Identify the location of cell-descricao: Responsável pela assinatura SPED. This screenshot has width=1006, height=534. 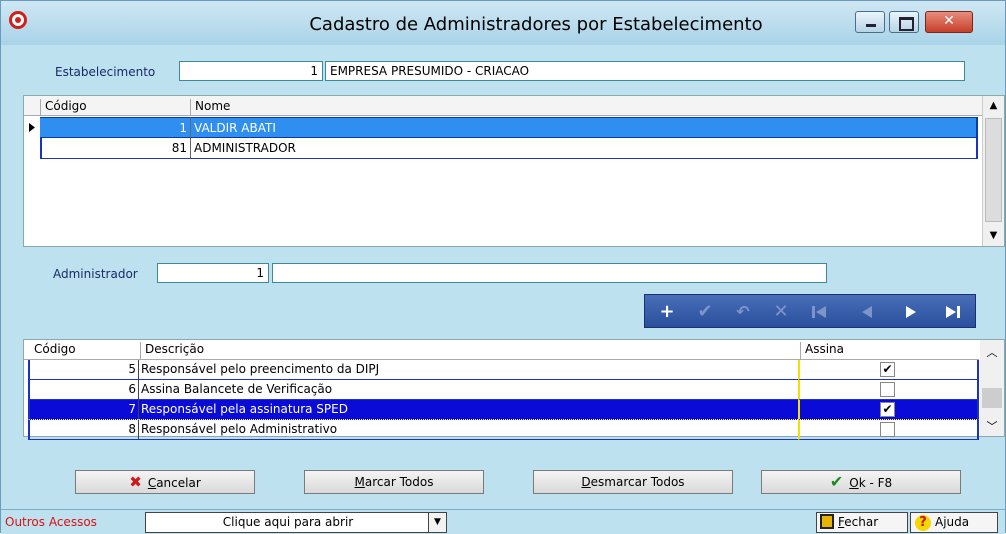
(468, 410).